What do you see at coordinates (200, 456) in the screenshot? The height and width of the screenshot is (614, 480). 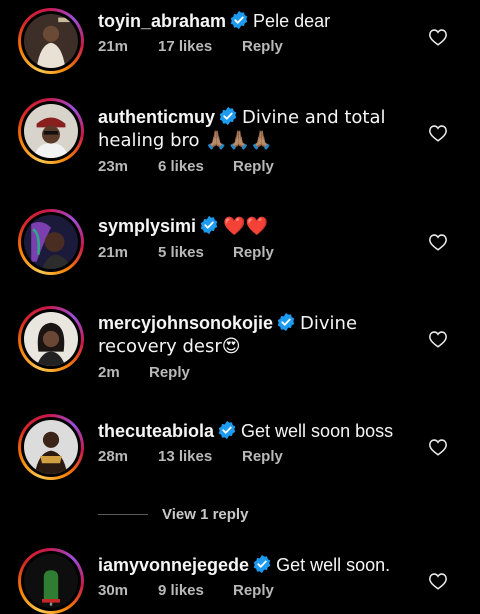 I see `like-count: 13 likes` at bounding box center [200, 456].